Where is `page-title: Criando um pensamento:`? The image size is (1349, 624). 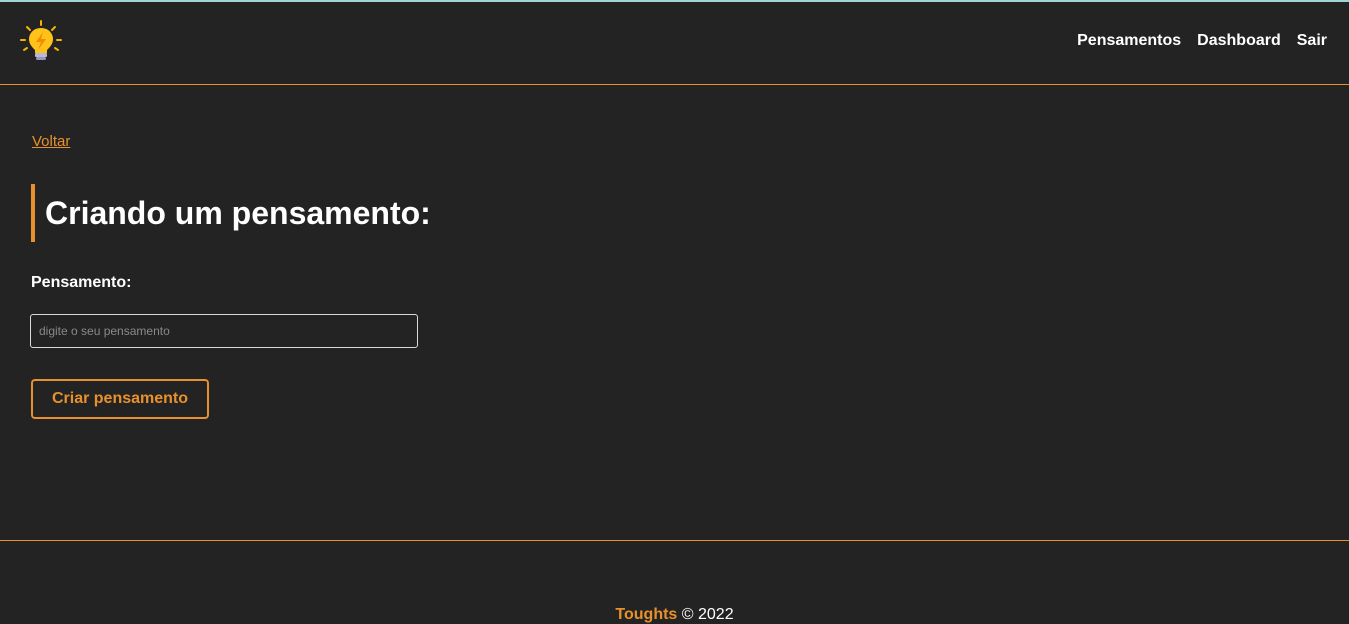 page-title: Criando um pensamento: is located at coordinates (238, 212).